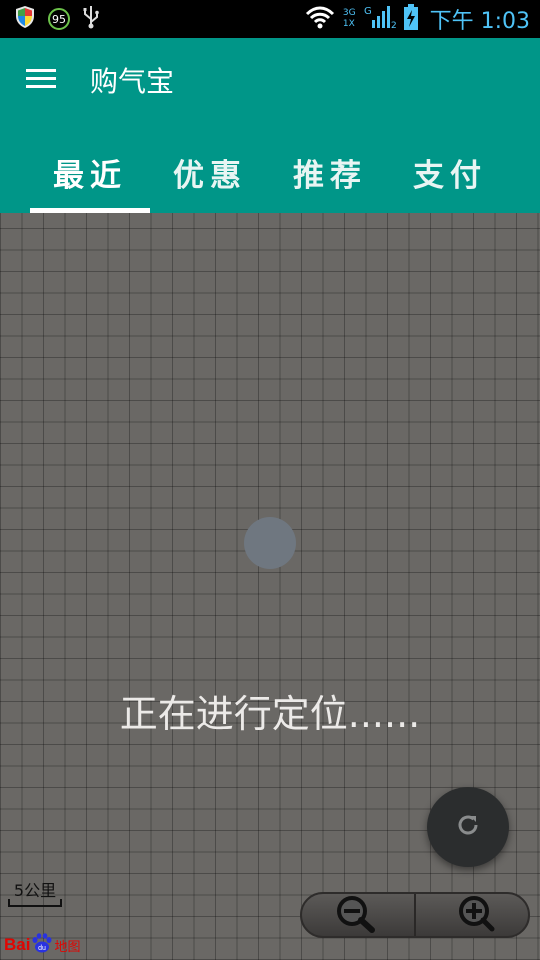 Image resolution: width=540 pixels, height=960 pixels. I want to click on tab-discount: 优惠, so click(210, 175).